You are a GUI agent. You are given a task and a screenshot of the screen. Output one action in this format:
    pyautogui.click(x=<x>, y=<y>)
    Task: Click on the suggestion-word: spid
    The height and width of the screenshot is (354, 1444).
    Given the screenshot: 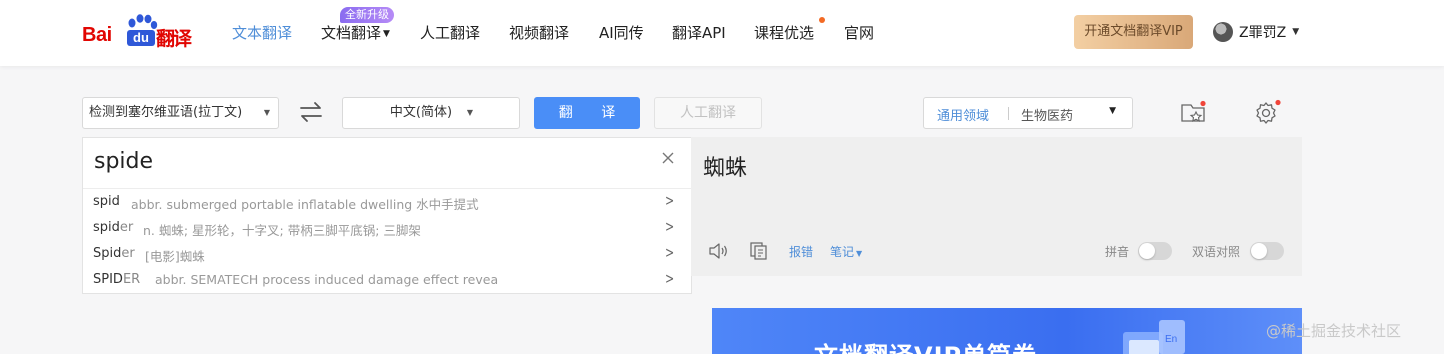 What is the action you would take?
    pyautogui.click(x=106, y=201)
    